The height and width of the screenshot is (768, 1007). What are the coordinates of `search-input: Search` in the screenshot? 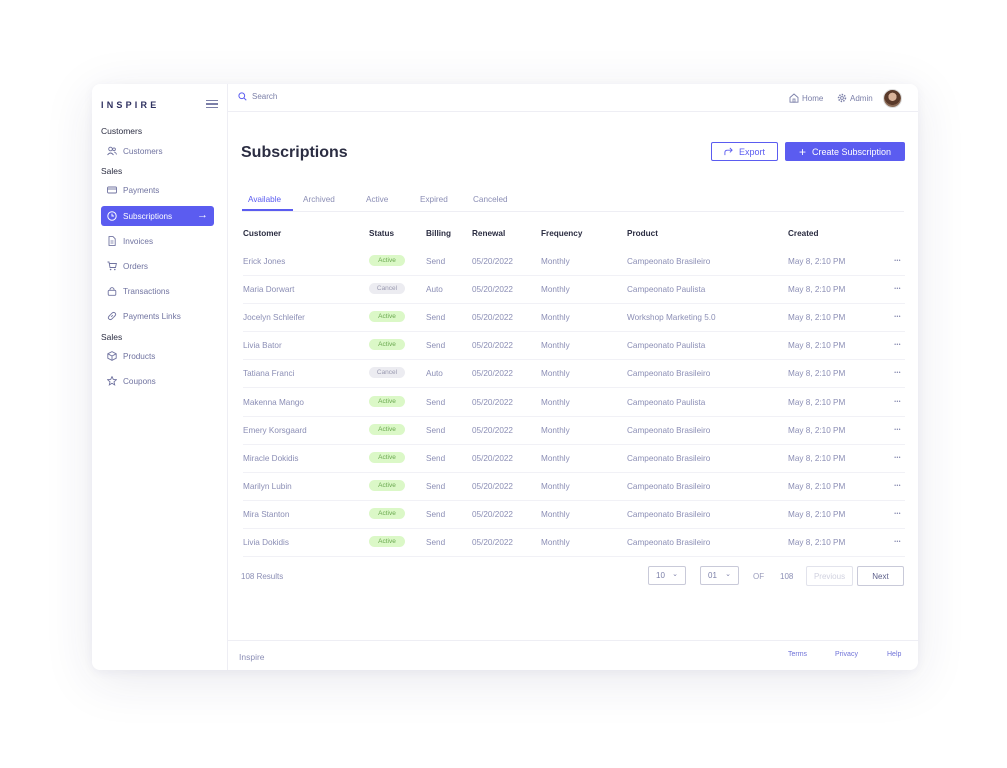 It's located at (257, 96).